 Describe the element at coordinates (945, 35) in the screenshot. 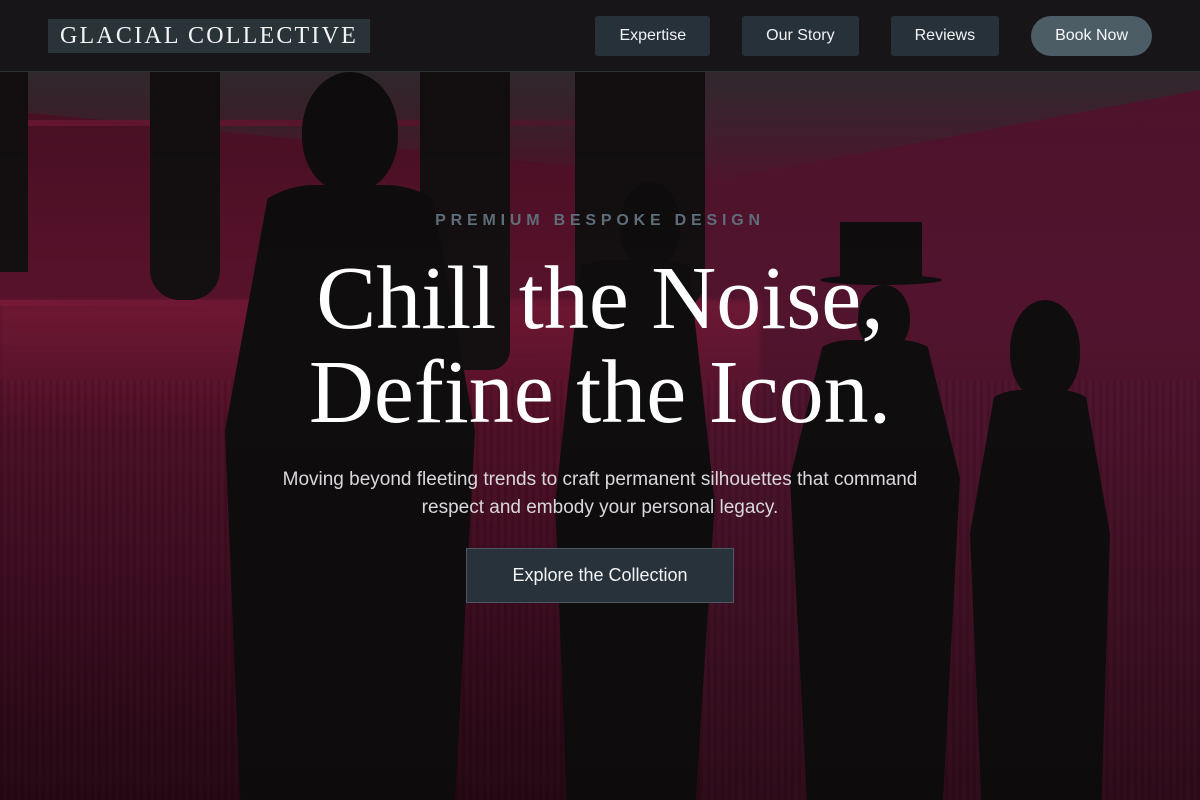

I see `nav-link-reviews: Reviews` at that location.